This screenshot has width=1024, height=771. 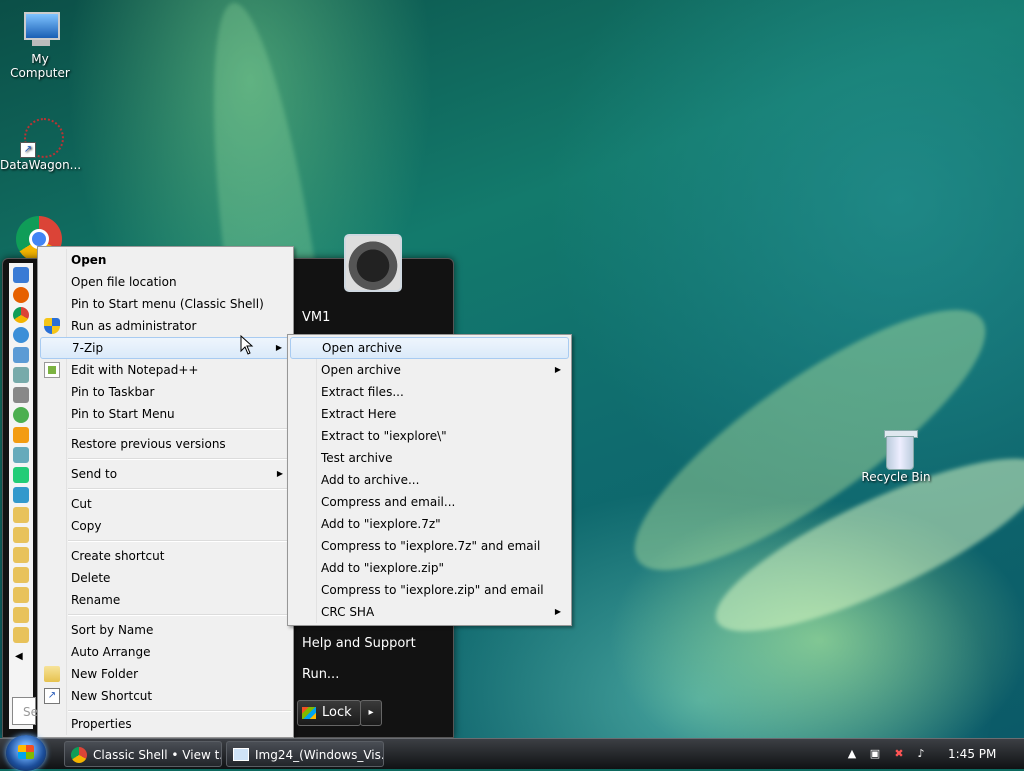 I want to click on submenu-item-compress-zip-email: Compress to "iexplore.zip" and email, so click(x=429, y=590).